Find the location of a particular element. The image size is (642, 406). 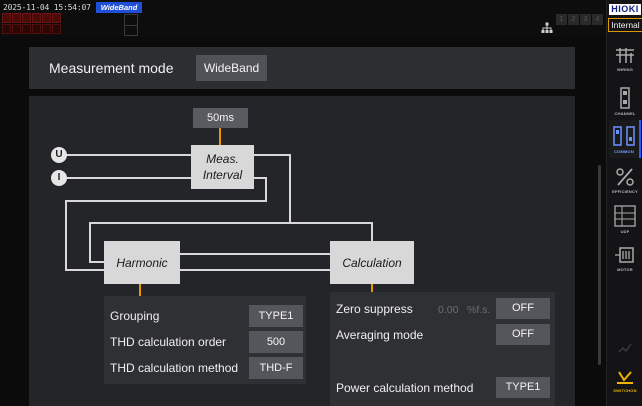

zero-suppress-unit: %f.s. is located at coordinates (479, 310).